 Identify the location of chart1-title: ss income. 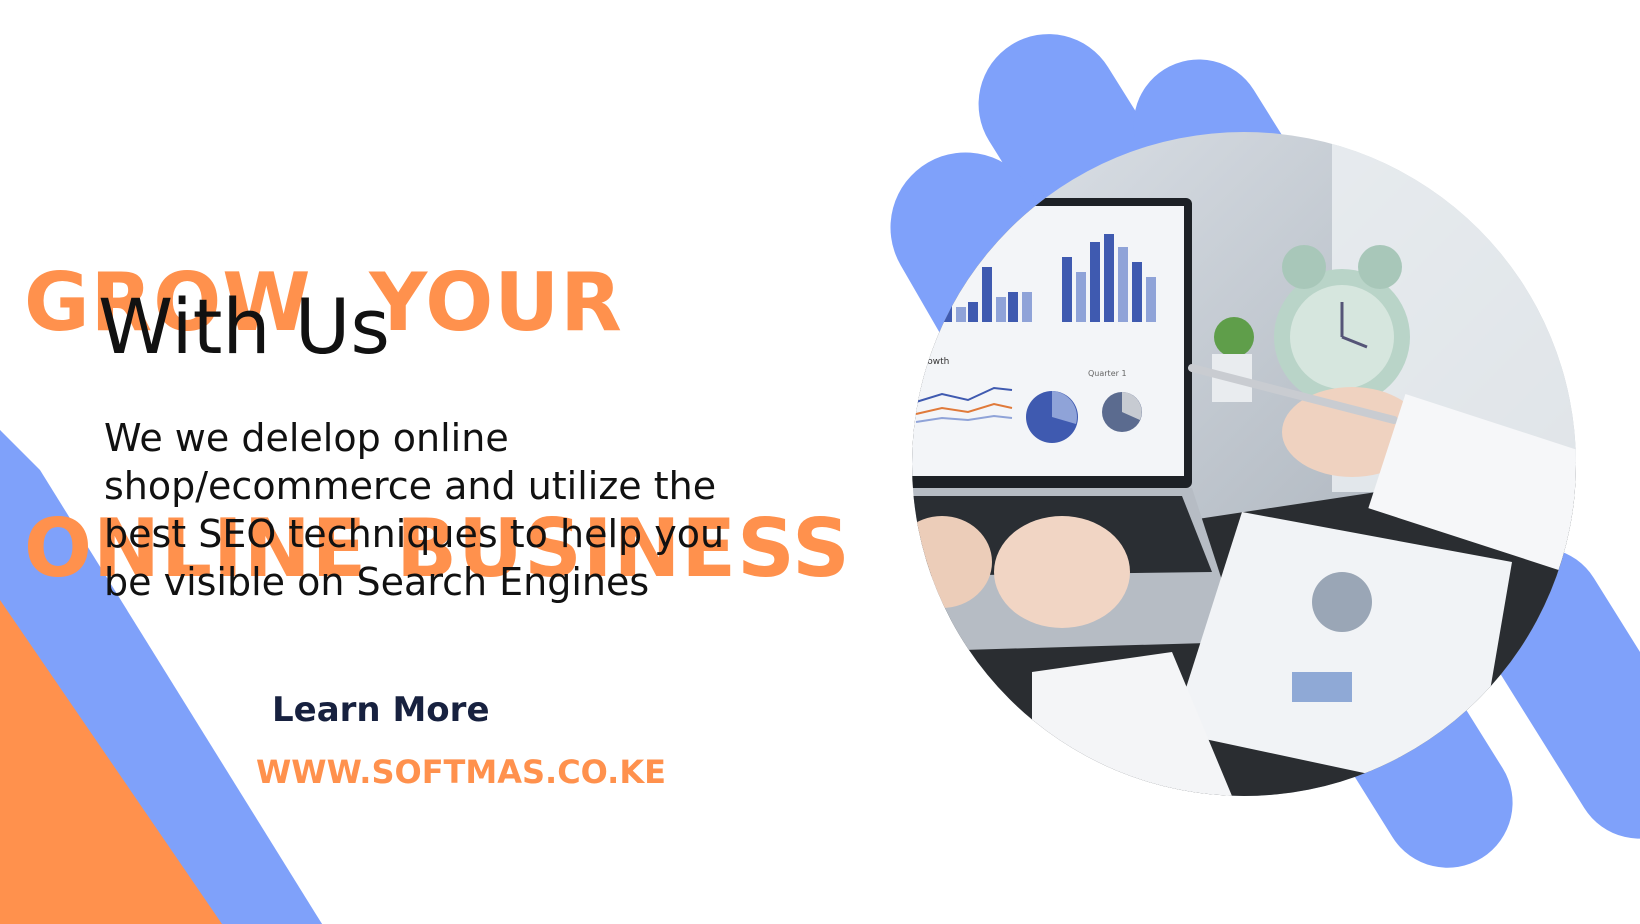
(975, 224).